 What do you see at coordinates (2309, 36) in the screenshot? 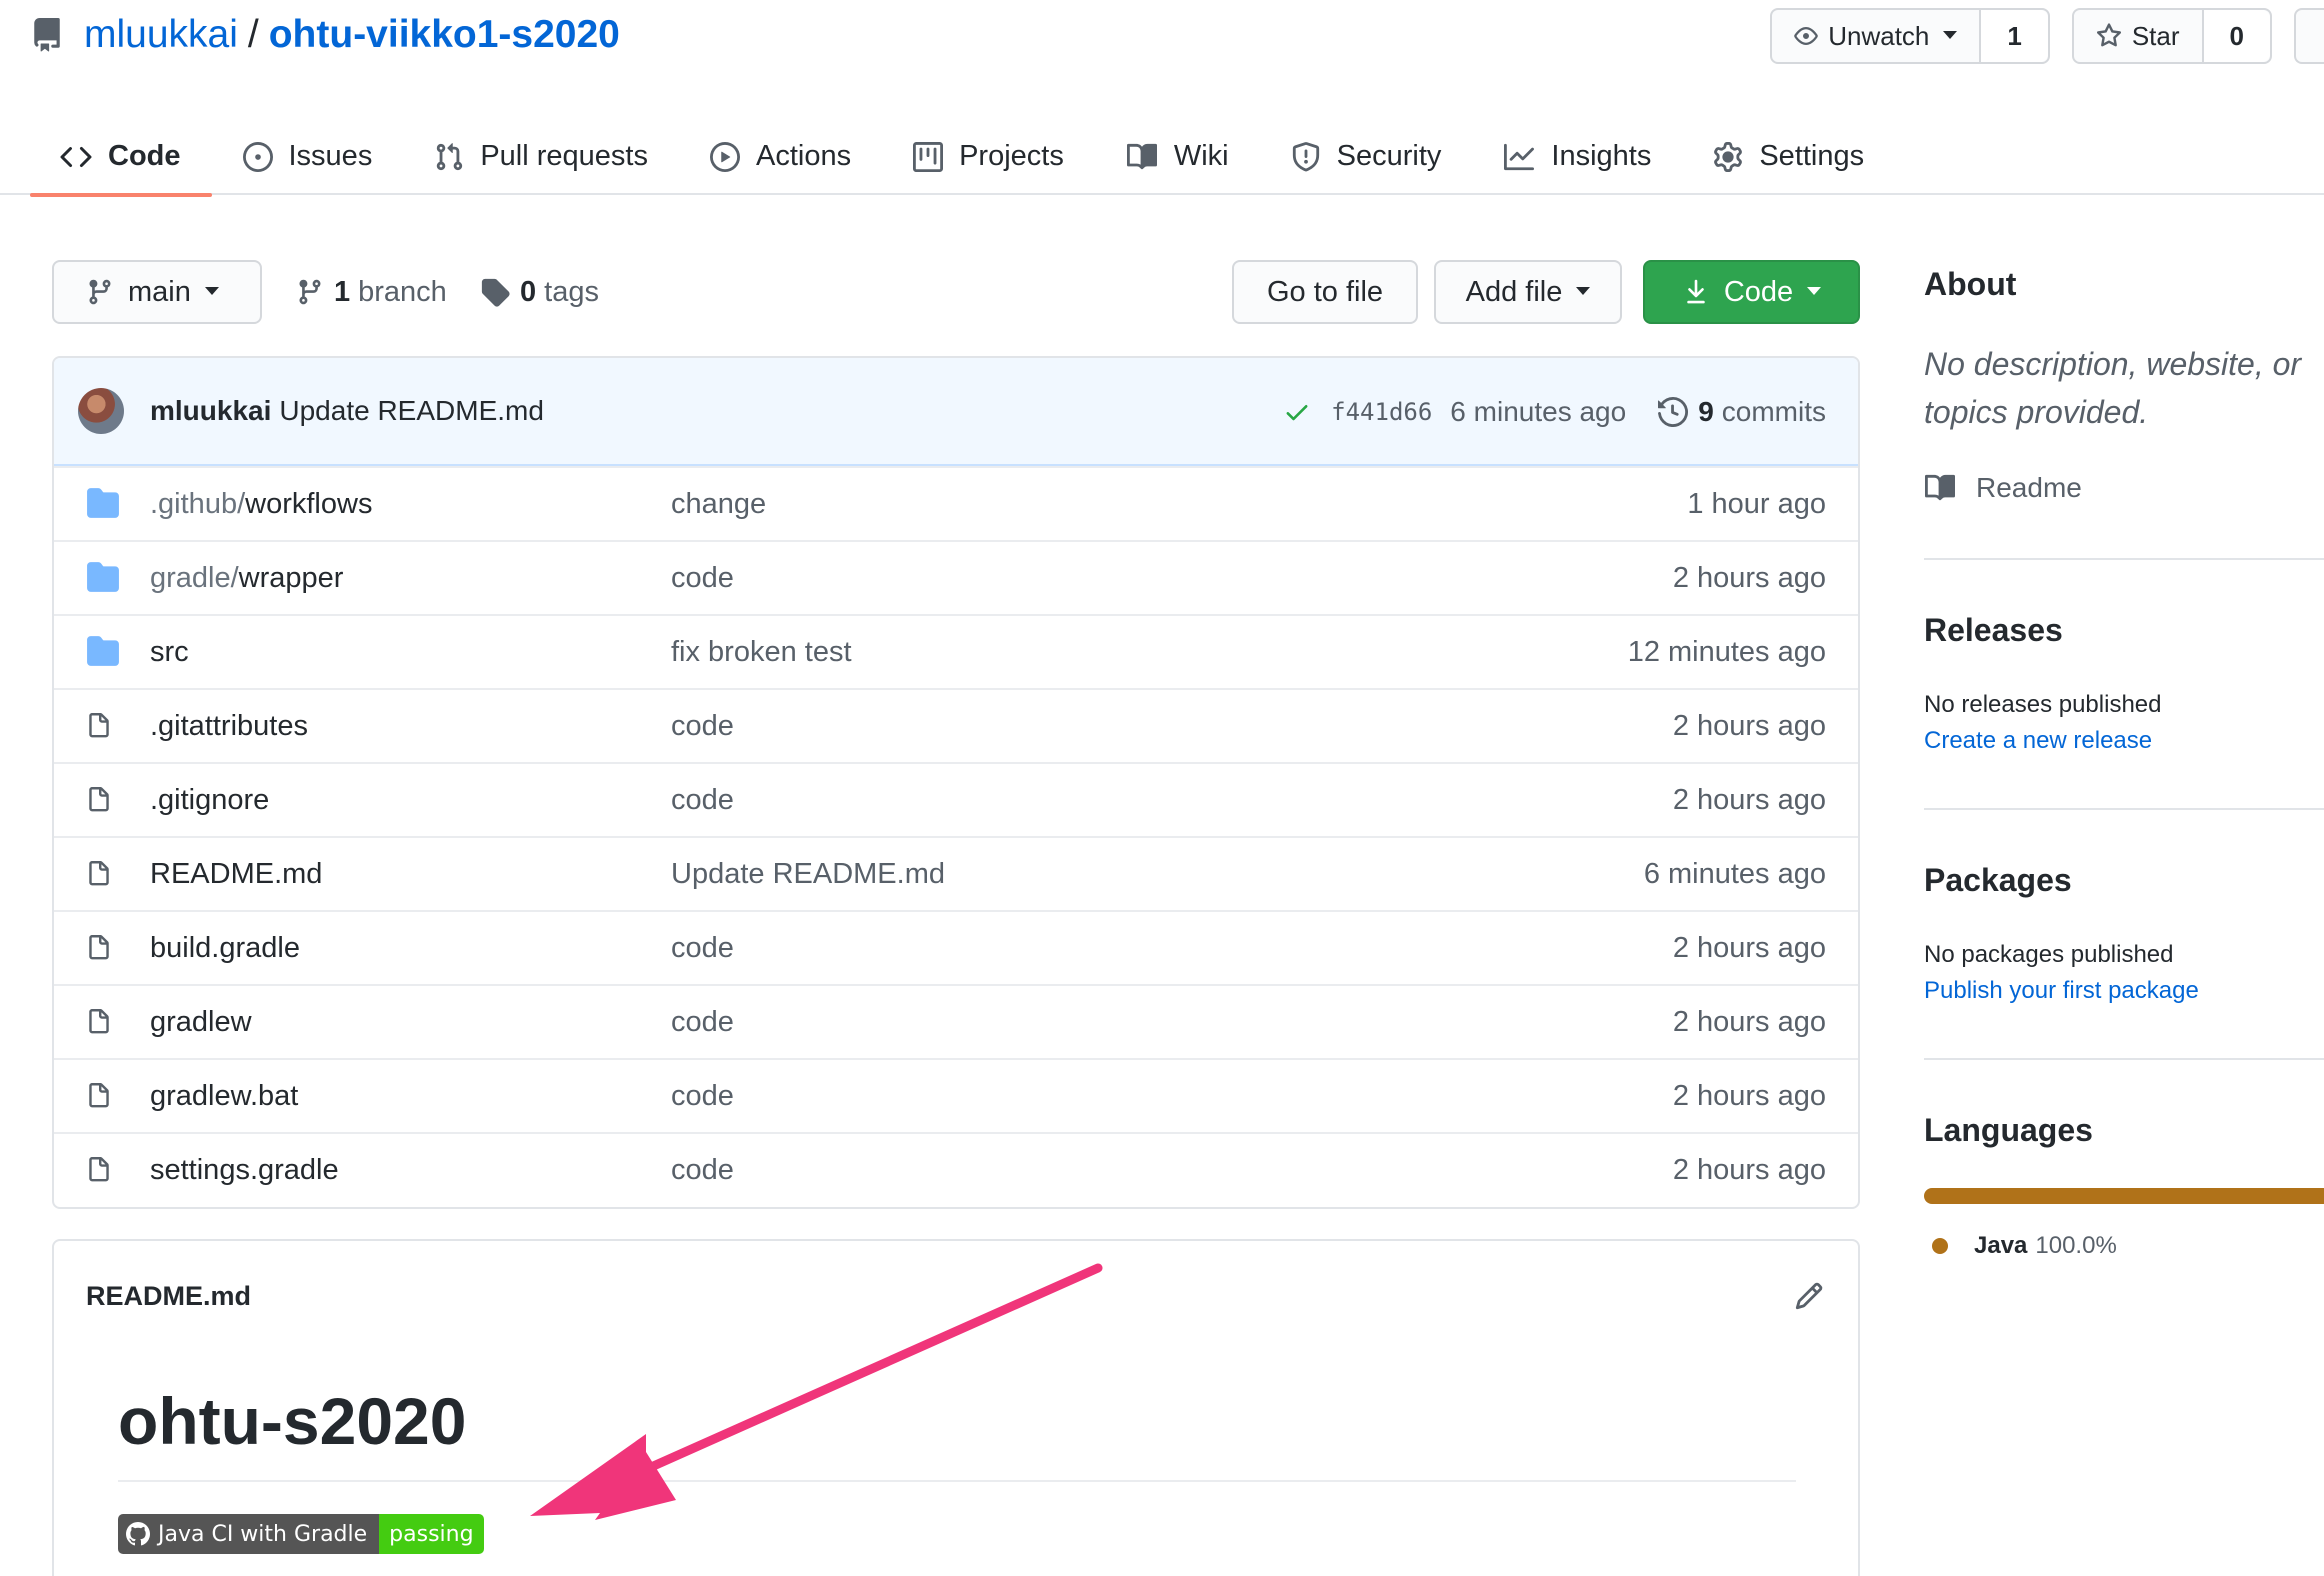
I see `fork-button` at bounding box center [2309, 36].